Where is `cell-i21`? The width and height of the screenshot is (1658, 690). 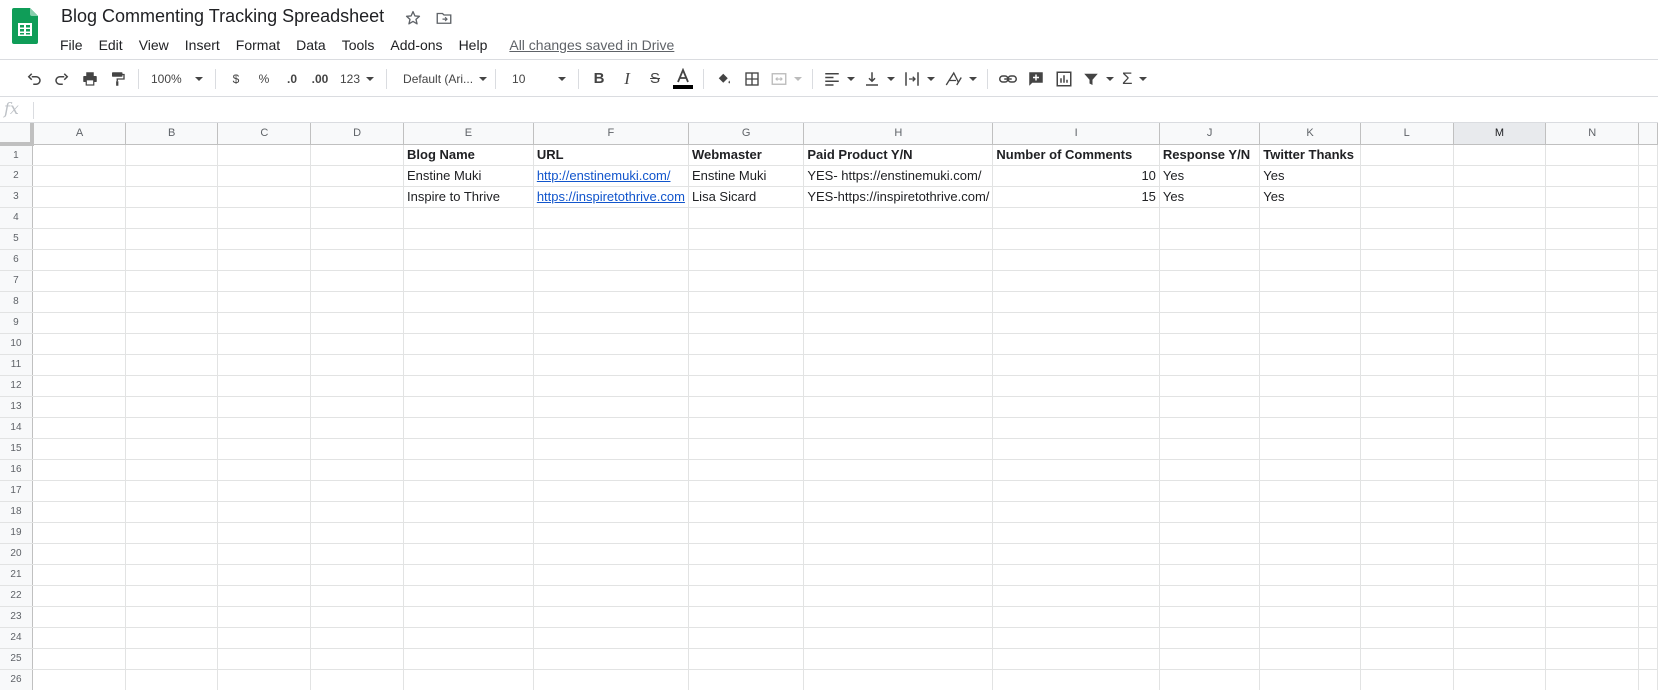 cell-i21 is located at coordinates (1076, 575).